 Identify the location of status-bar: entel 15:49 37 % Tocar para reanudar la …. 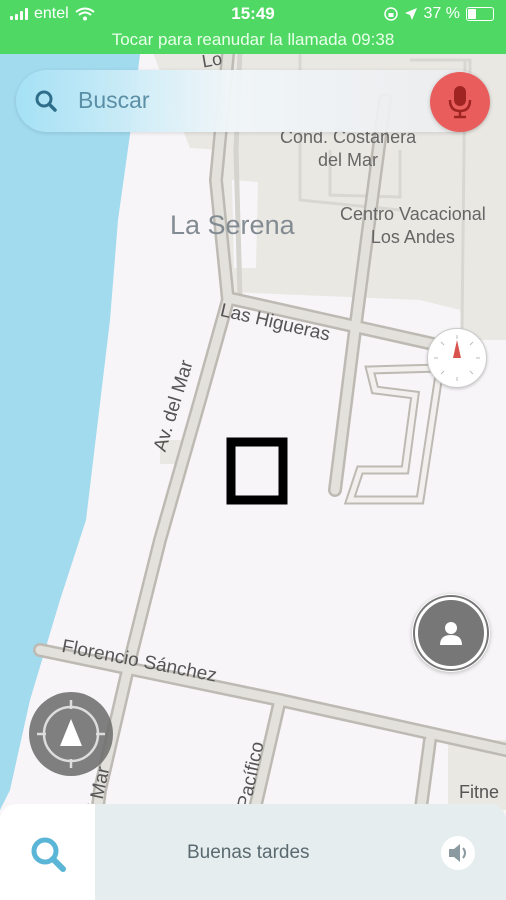
(253, 27).